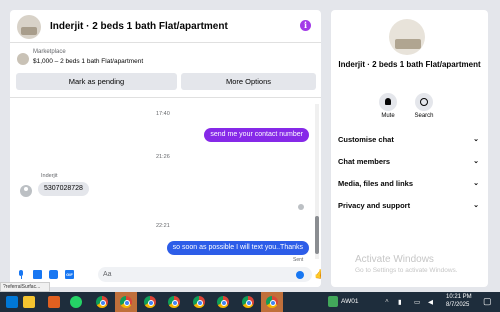 The width and height of the screenshot is (500, 312). What do you see at coordinates (317, 235) in the screenshot?
I see `scrollbar-thumb` at bounding box center [317, 235].